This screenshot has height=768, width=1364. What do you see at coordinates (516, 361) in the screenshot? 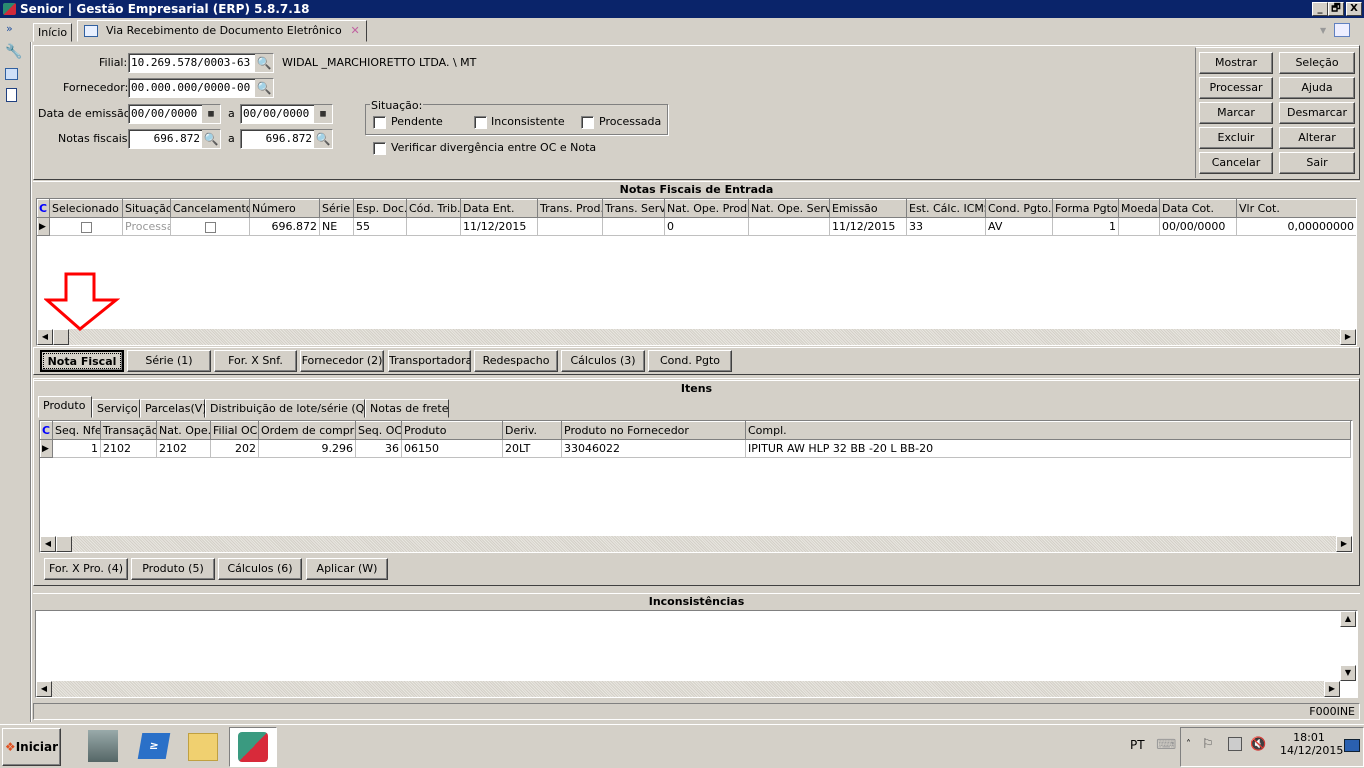
I see `notas-button-5: Redespacho` at bounding box center [516, 361].